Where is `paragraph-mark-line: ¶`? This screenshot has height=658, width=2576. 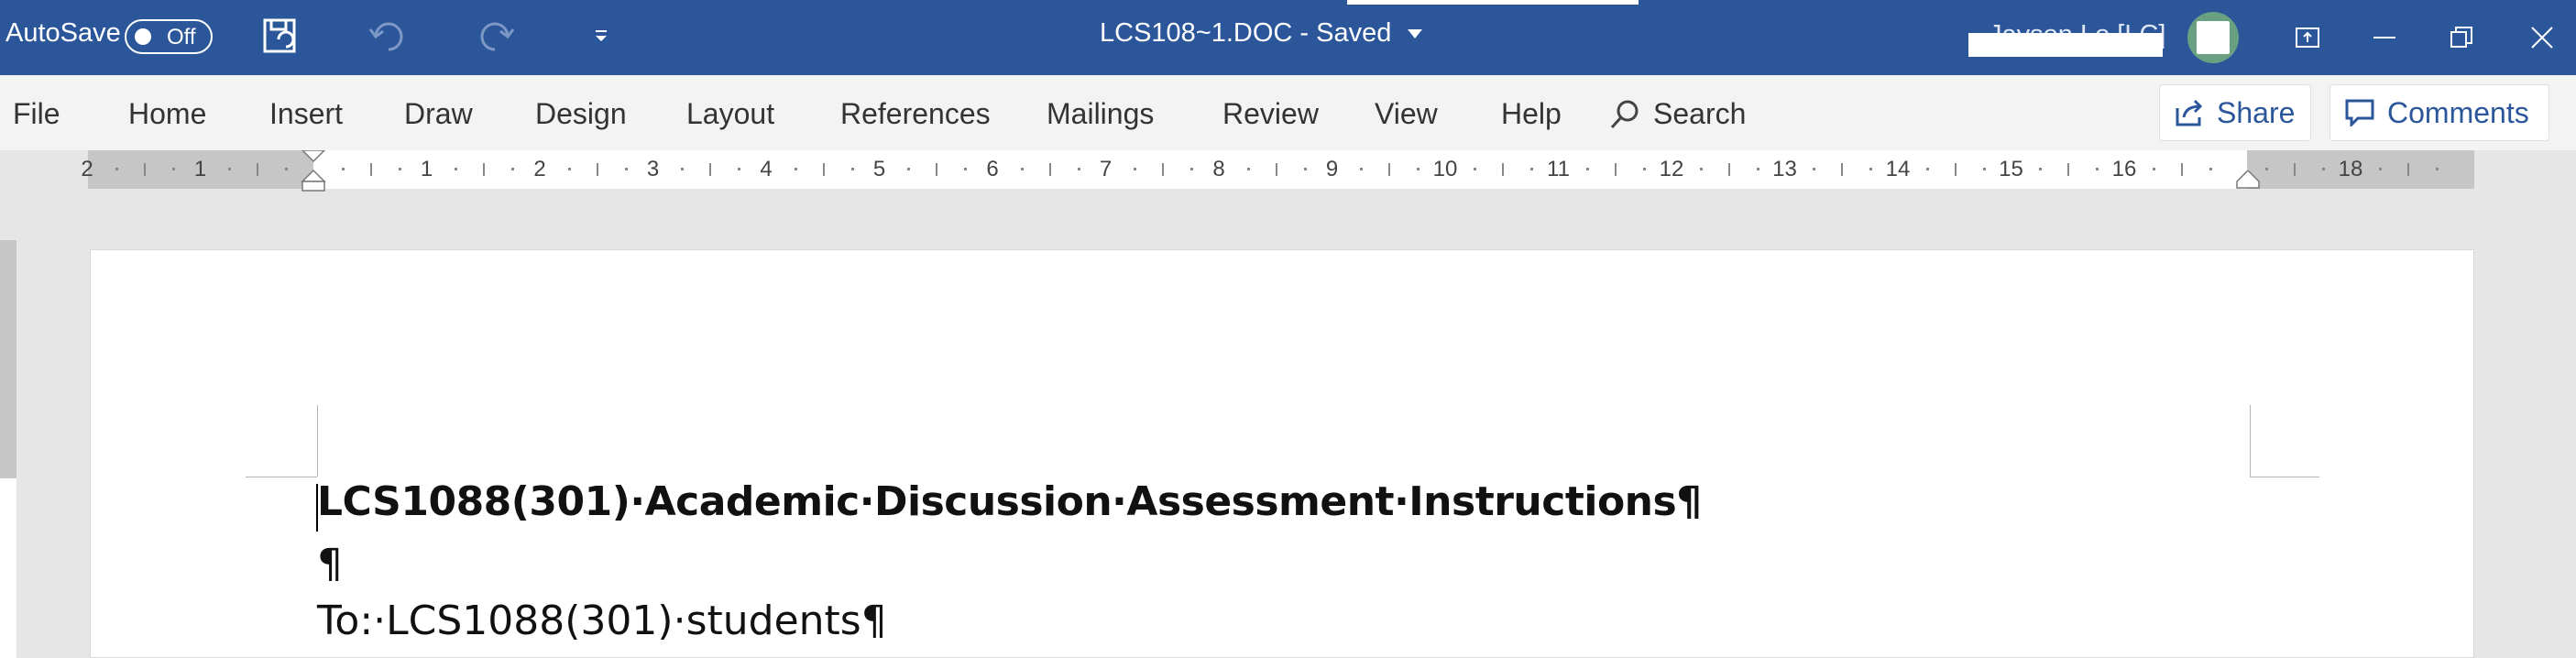
paragraph-mark-line: ¶ is located at coordinates (330, 564).